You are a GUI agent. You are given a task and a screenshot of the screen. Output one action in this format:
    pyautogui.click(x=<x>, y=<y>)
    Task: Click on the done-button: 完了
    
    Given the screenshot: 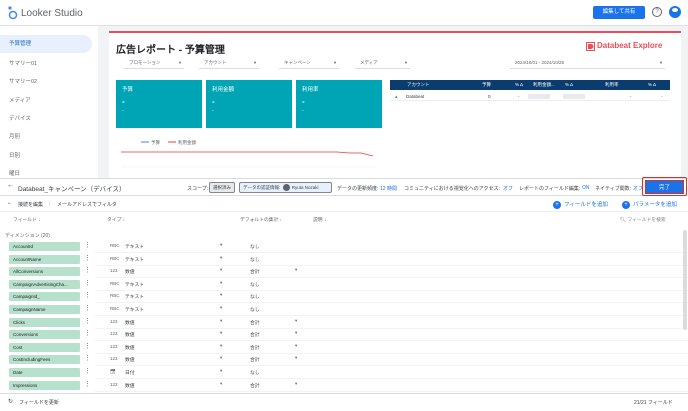 What is the action you would take?
    pyautogui.click(x=664, y=187)
    